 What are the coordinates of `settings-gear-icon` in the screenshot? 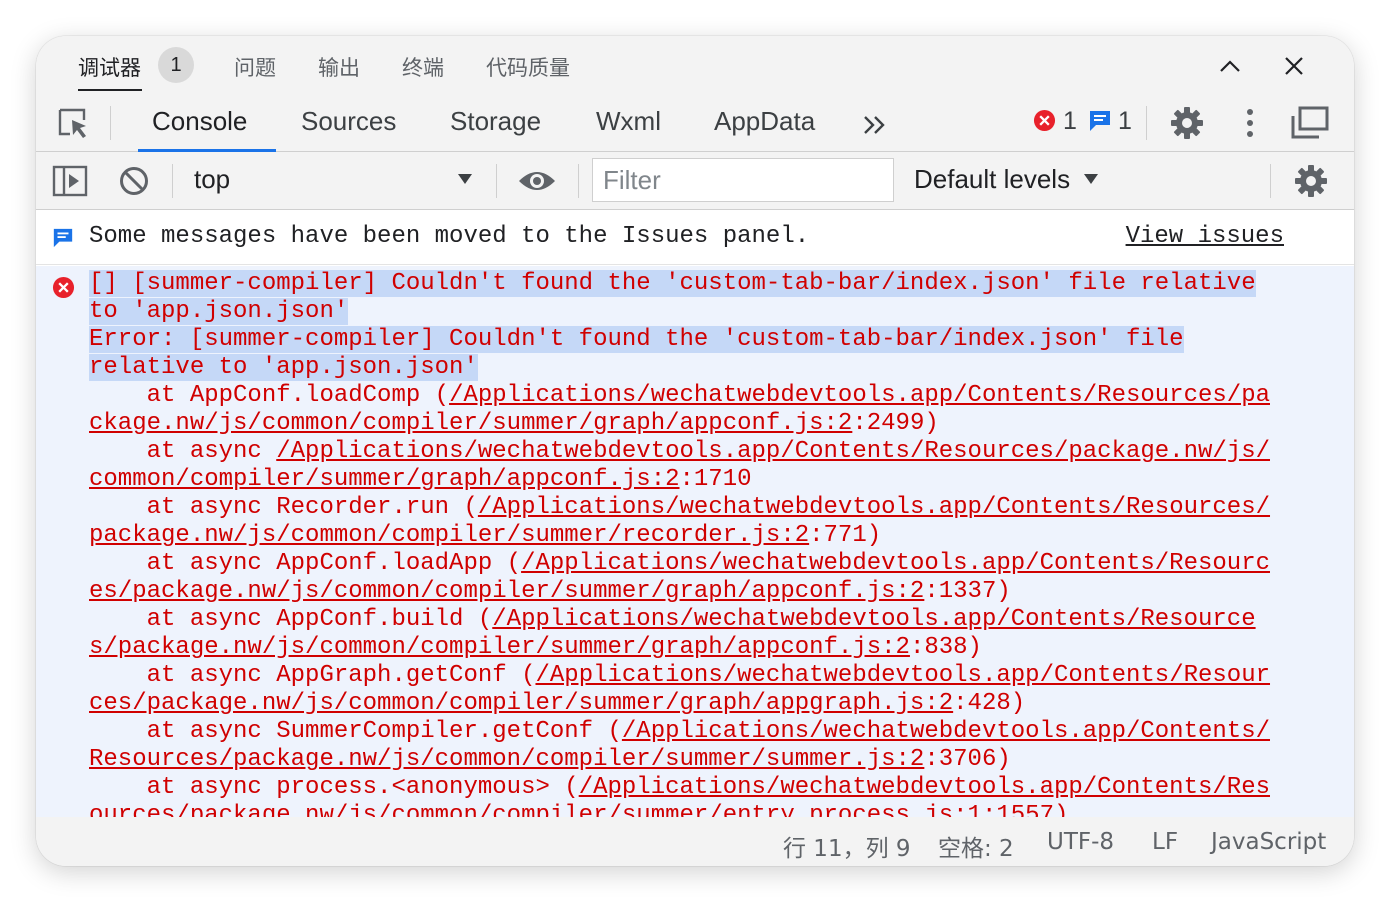 It's located at (1187, 123).